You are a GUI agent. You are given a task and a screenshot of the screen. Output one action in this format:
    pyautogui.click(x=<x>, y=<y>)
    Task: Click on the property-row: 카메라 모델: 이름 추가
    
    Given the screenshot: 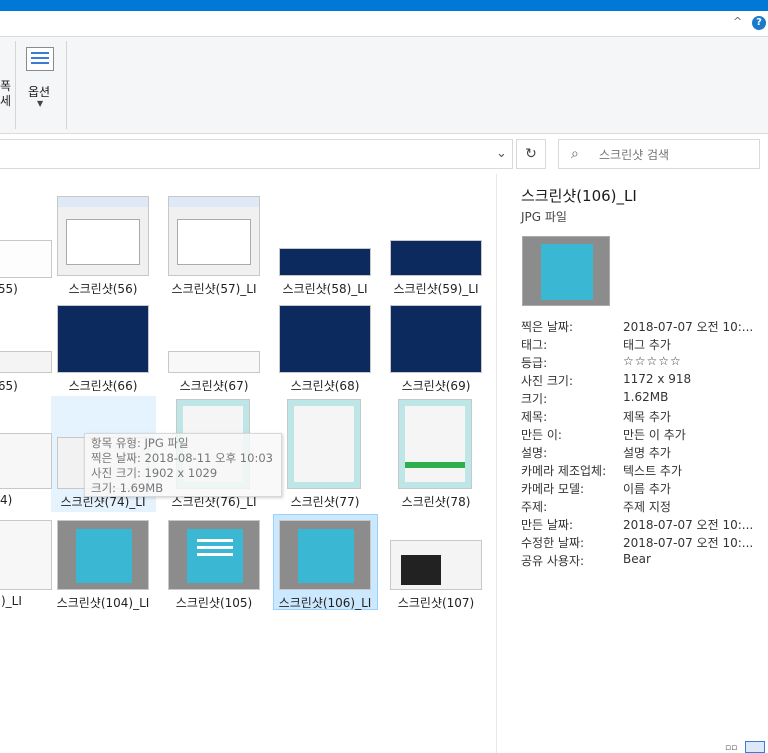 What is the action you would take?
    pyautogui.click(x=596, y=488)
    